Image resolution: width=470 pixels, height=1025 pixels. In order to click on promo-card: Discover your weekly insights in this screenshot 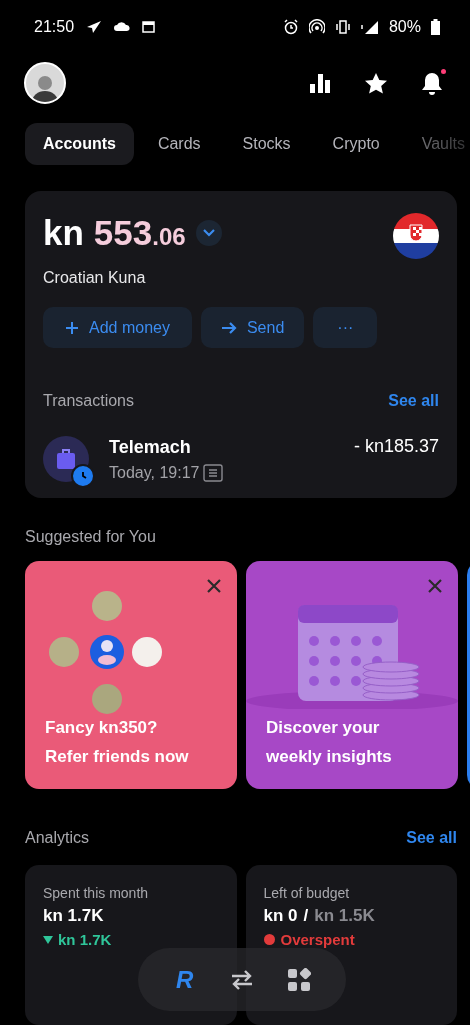, I will do `click(352, 675)`.